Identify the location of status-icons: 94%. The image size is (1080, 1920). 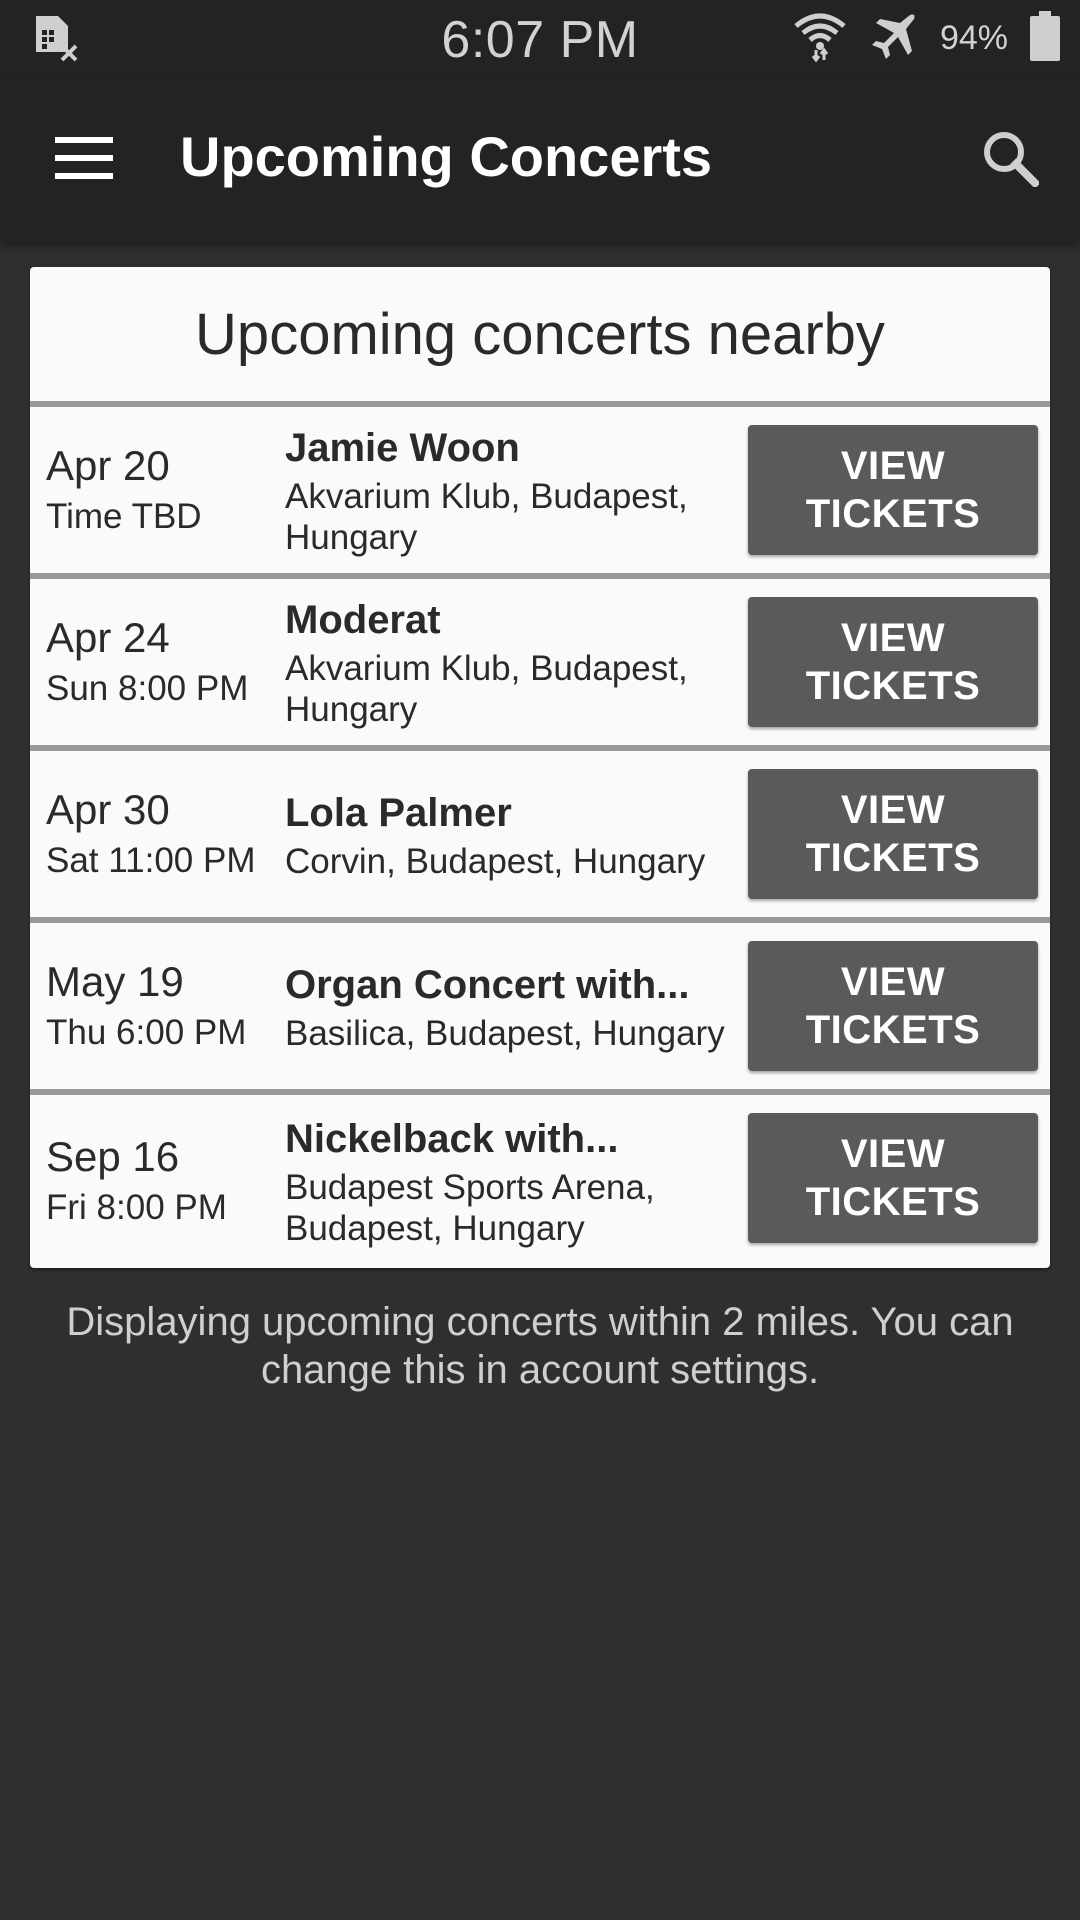
(927, 38).